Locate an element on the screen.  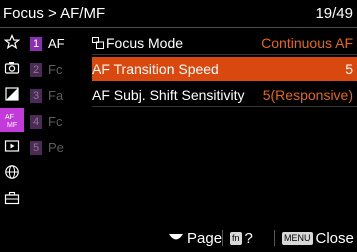
subtab-label: Pe is located at coordinates (56, 147).